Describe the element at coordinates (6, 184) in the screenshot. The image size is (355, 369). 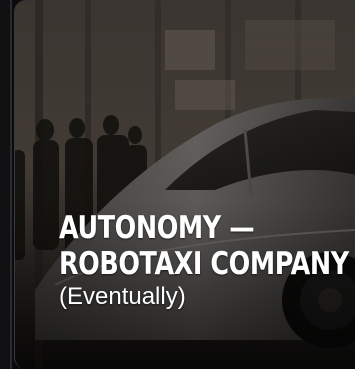
I see `previous-card-edge` at that location.